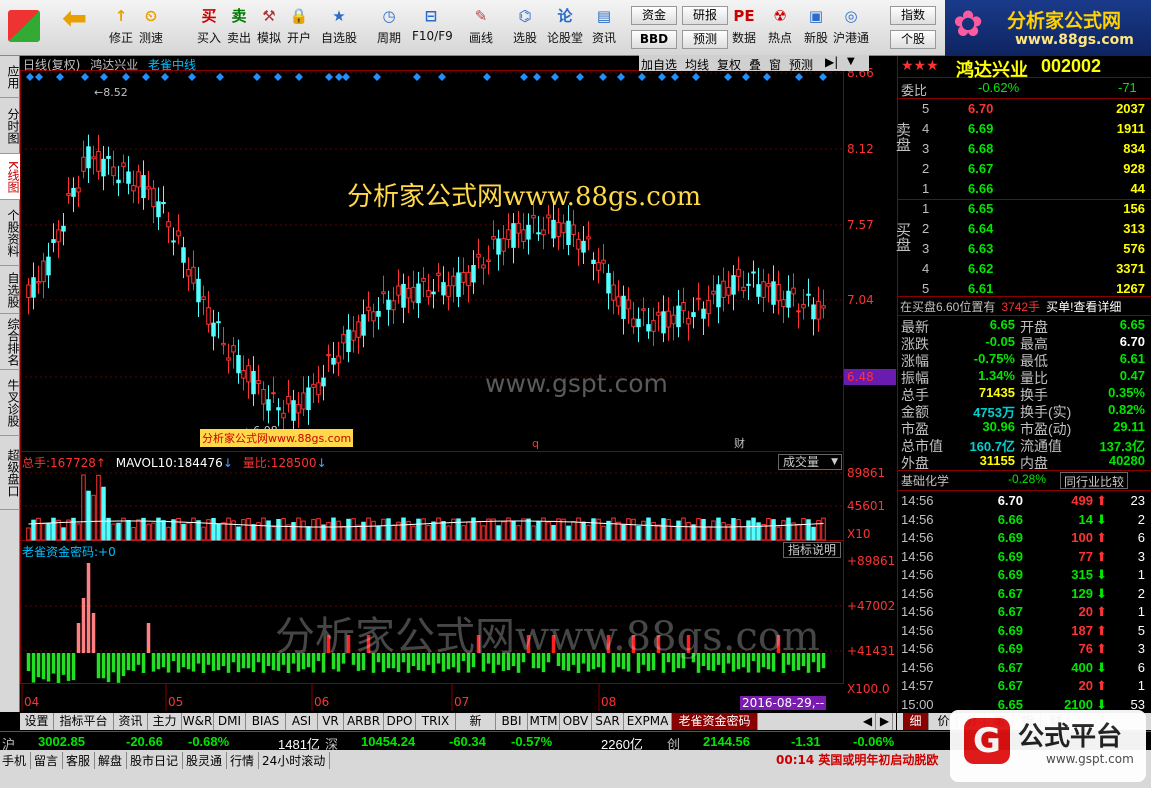 This screenshot has width=1151, height=788. I want to click on brand-logo: ✿ 分析家公式网 www.88gs.com, so click(1048, 28).